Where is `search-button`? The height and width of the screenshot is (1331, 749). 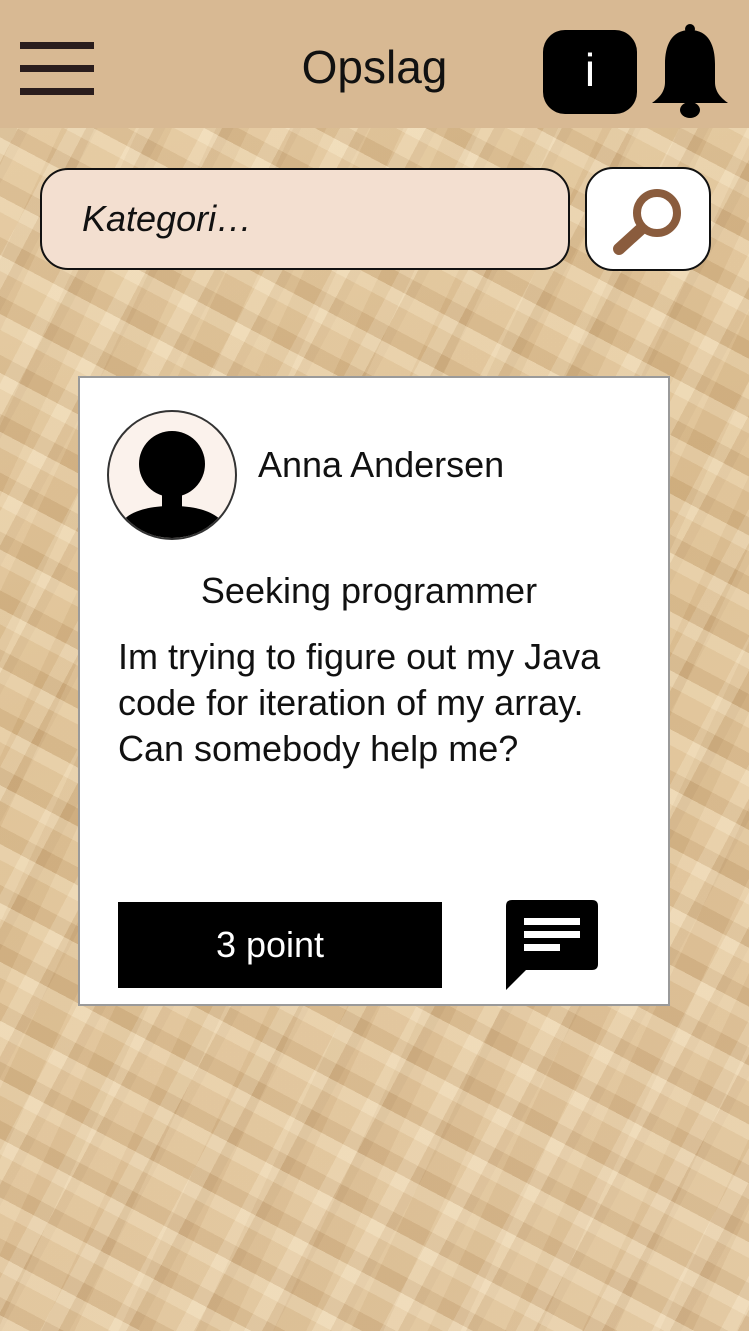
search-button is located at coordinates (648, 219).